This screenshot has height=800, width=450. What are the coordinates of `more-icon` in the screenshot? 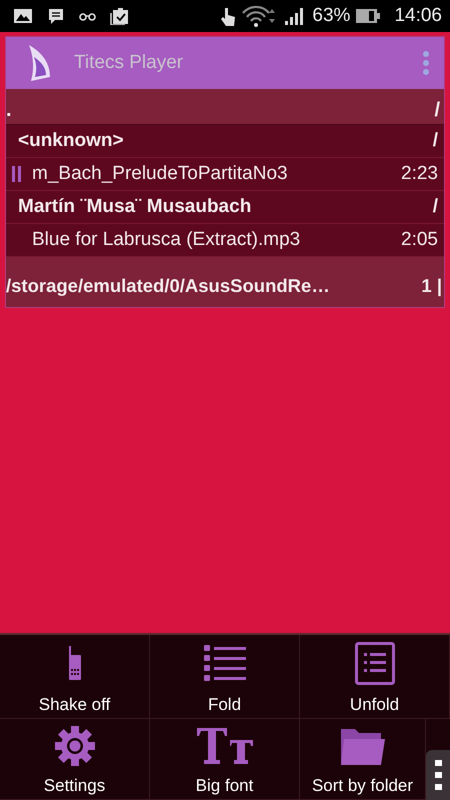 It's located at (438, 775).